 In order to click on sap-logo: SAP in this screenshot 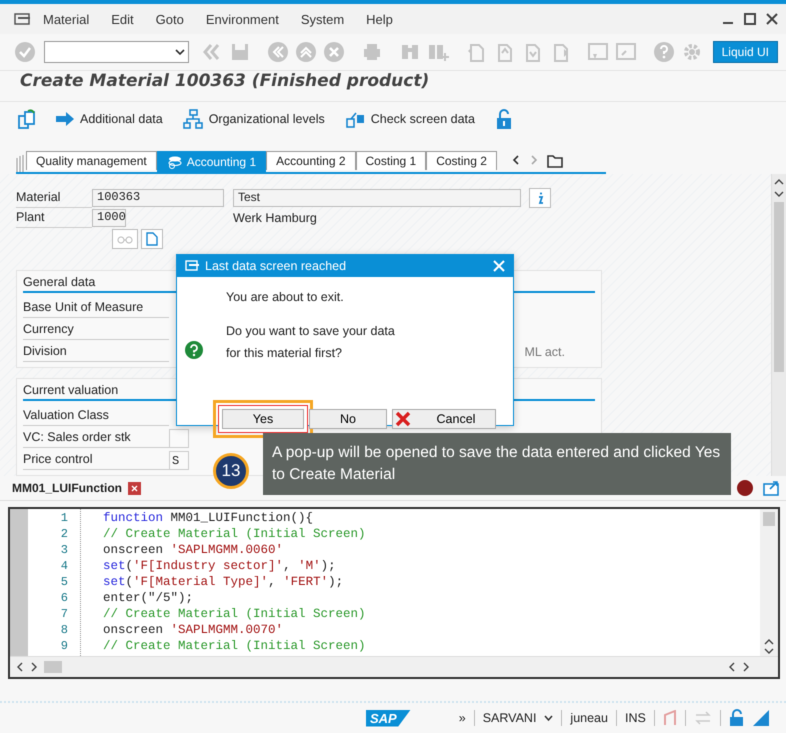, I will do `click(388, 718)`.